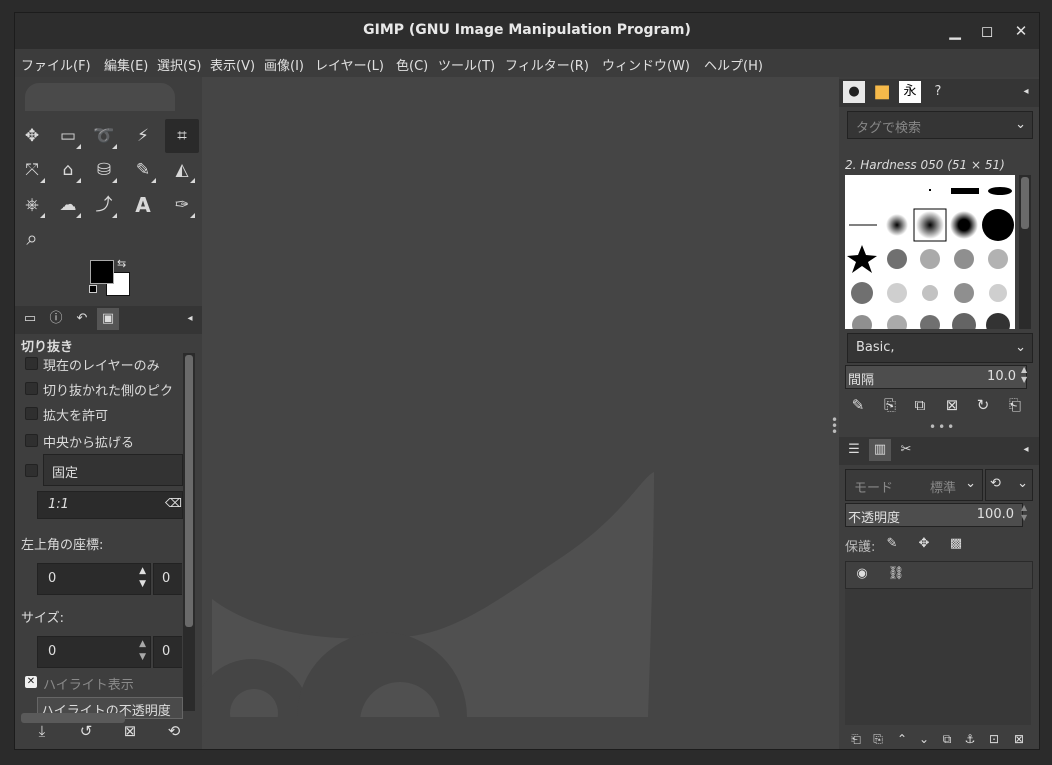  What do you see at coordinates (121, 263) in the screenshot?
I see `swap-colors-icon: ⇆` at bounding box center [121, 263].